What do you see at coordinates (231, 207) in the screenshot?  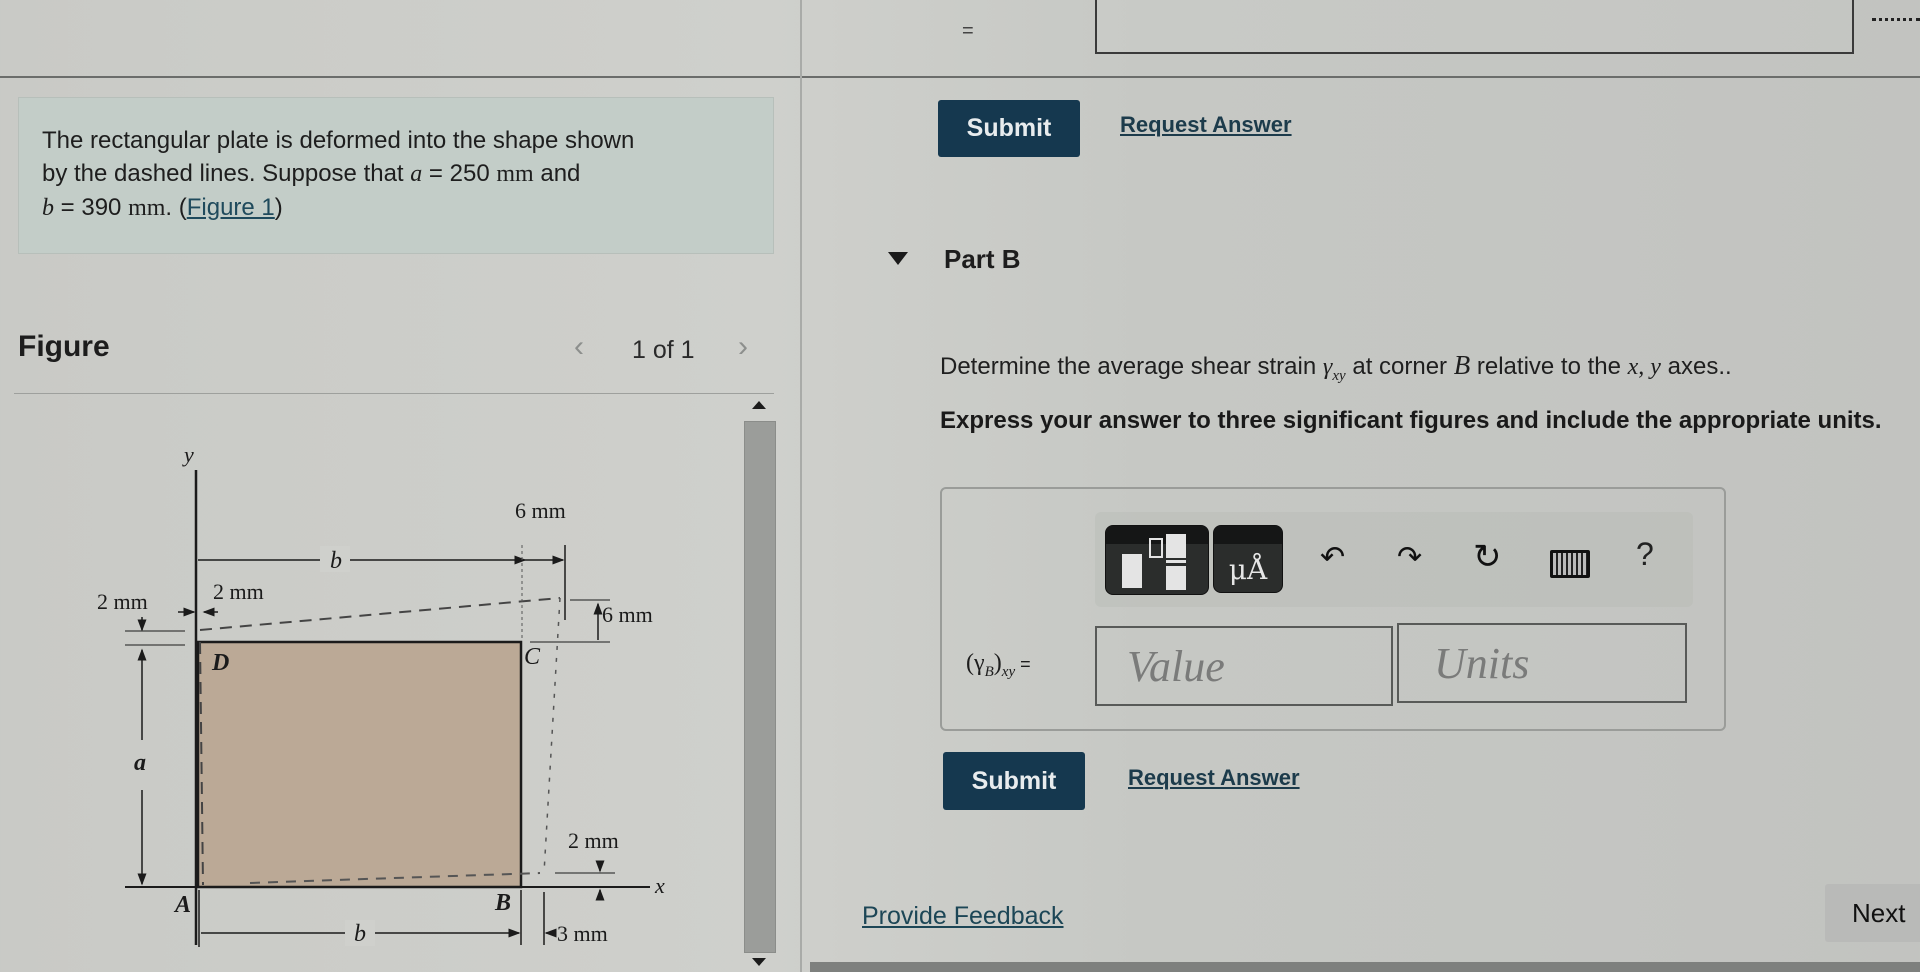 I see `figure-link: Figure 1` at bounding box center [231, 207].